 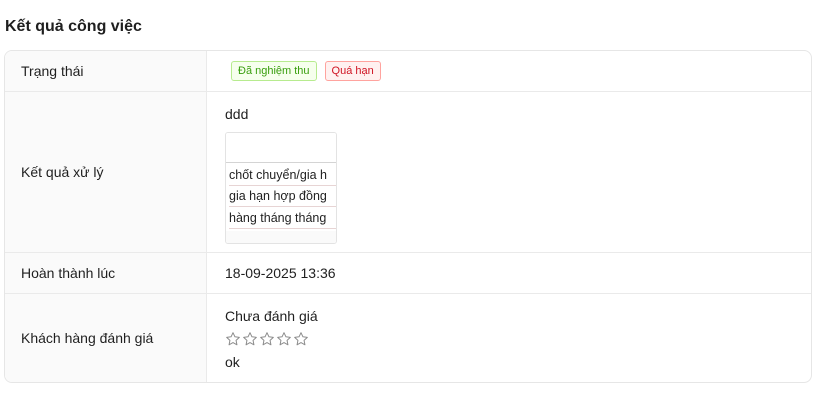 I want to click on attachment-line: chốt chuyển/gia h, so click(x=282, y=175).